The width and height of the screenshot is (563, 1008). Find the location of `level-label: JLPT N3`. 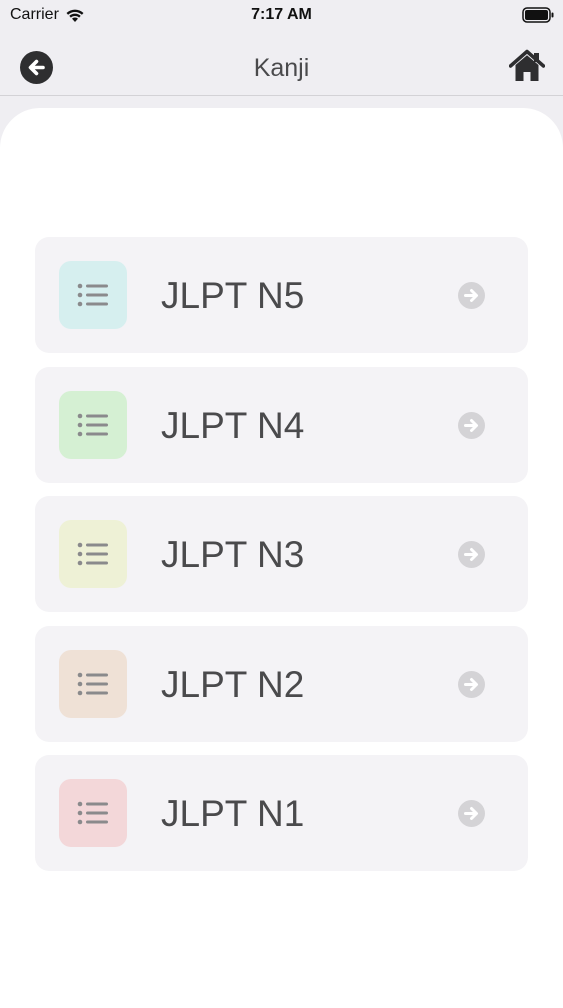

level-label: JLPT N3 is located at coordinates (233, 554).